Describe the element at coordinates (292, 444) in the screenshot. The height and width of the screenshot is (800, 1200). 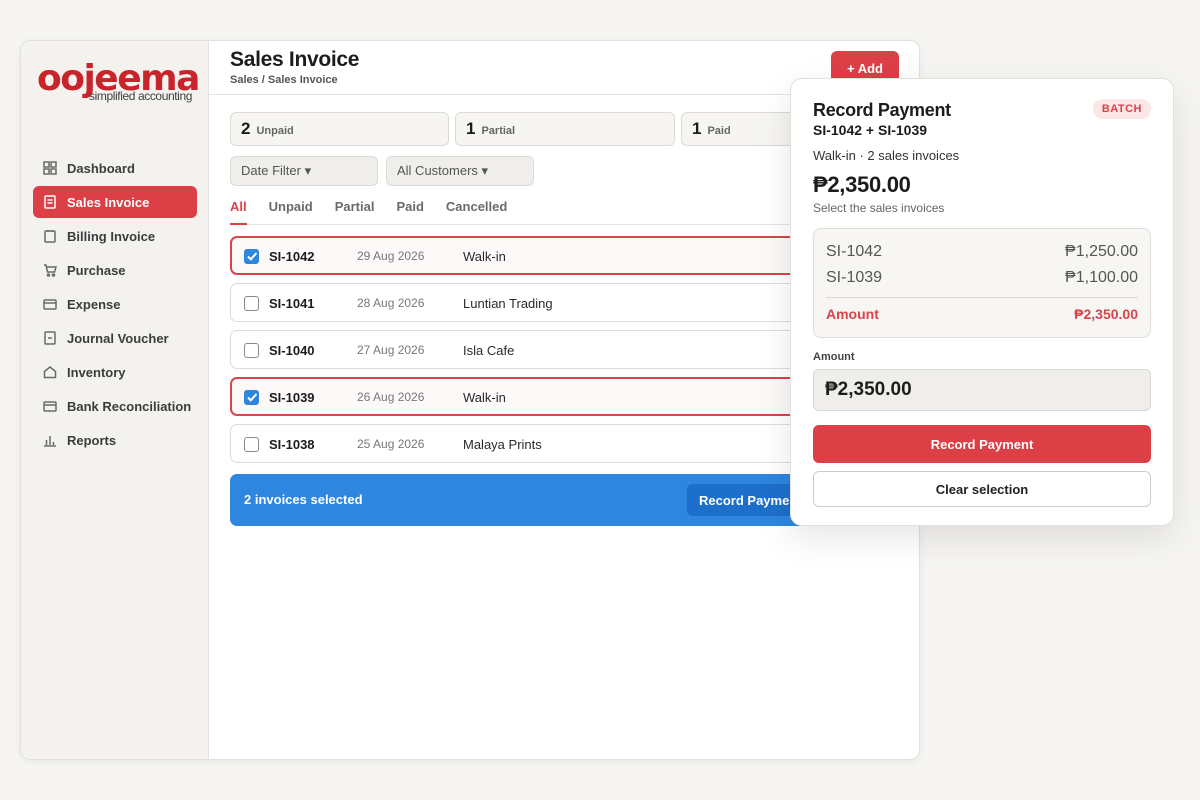
I see `invoice-id: SI-1038` at that location.